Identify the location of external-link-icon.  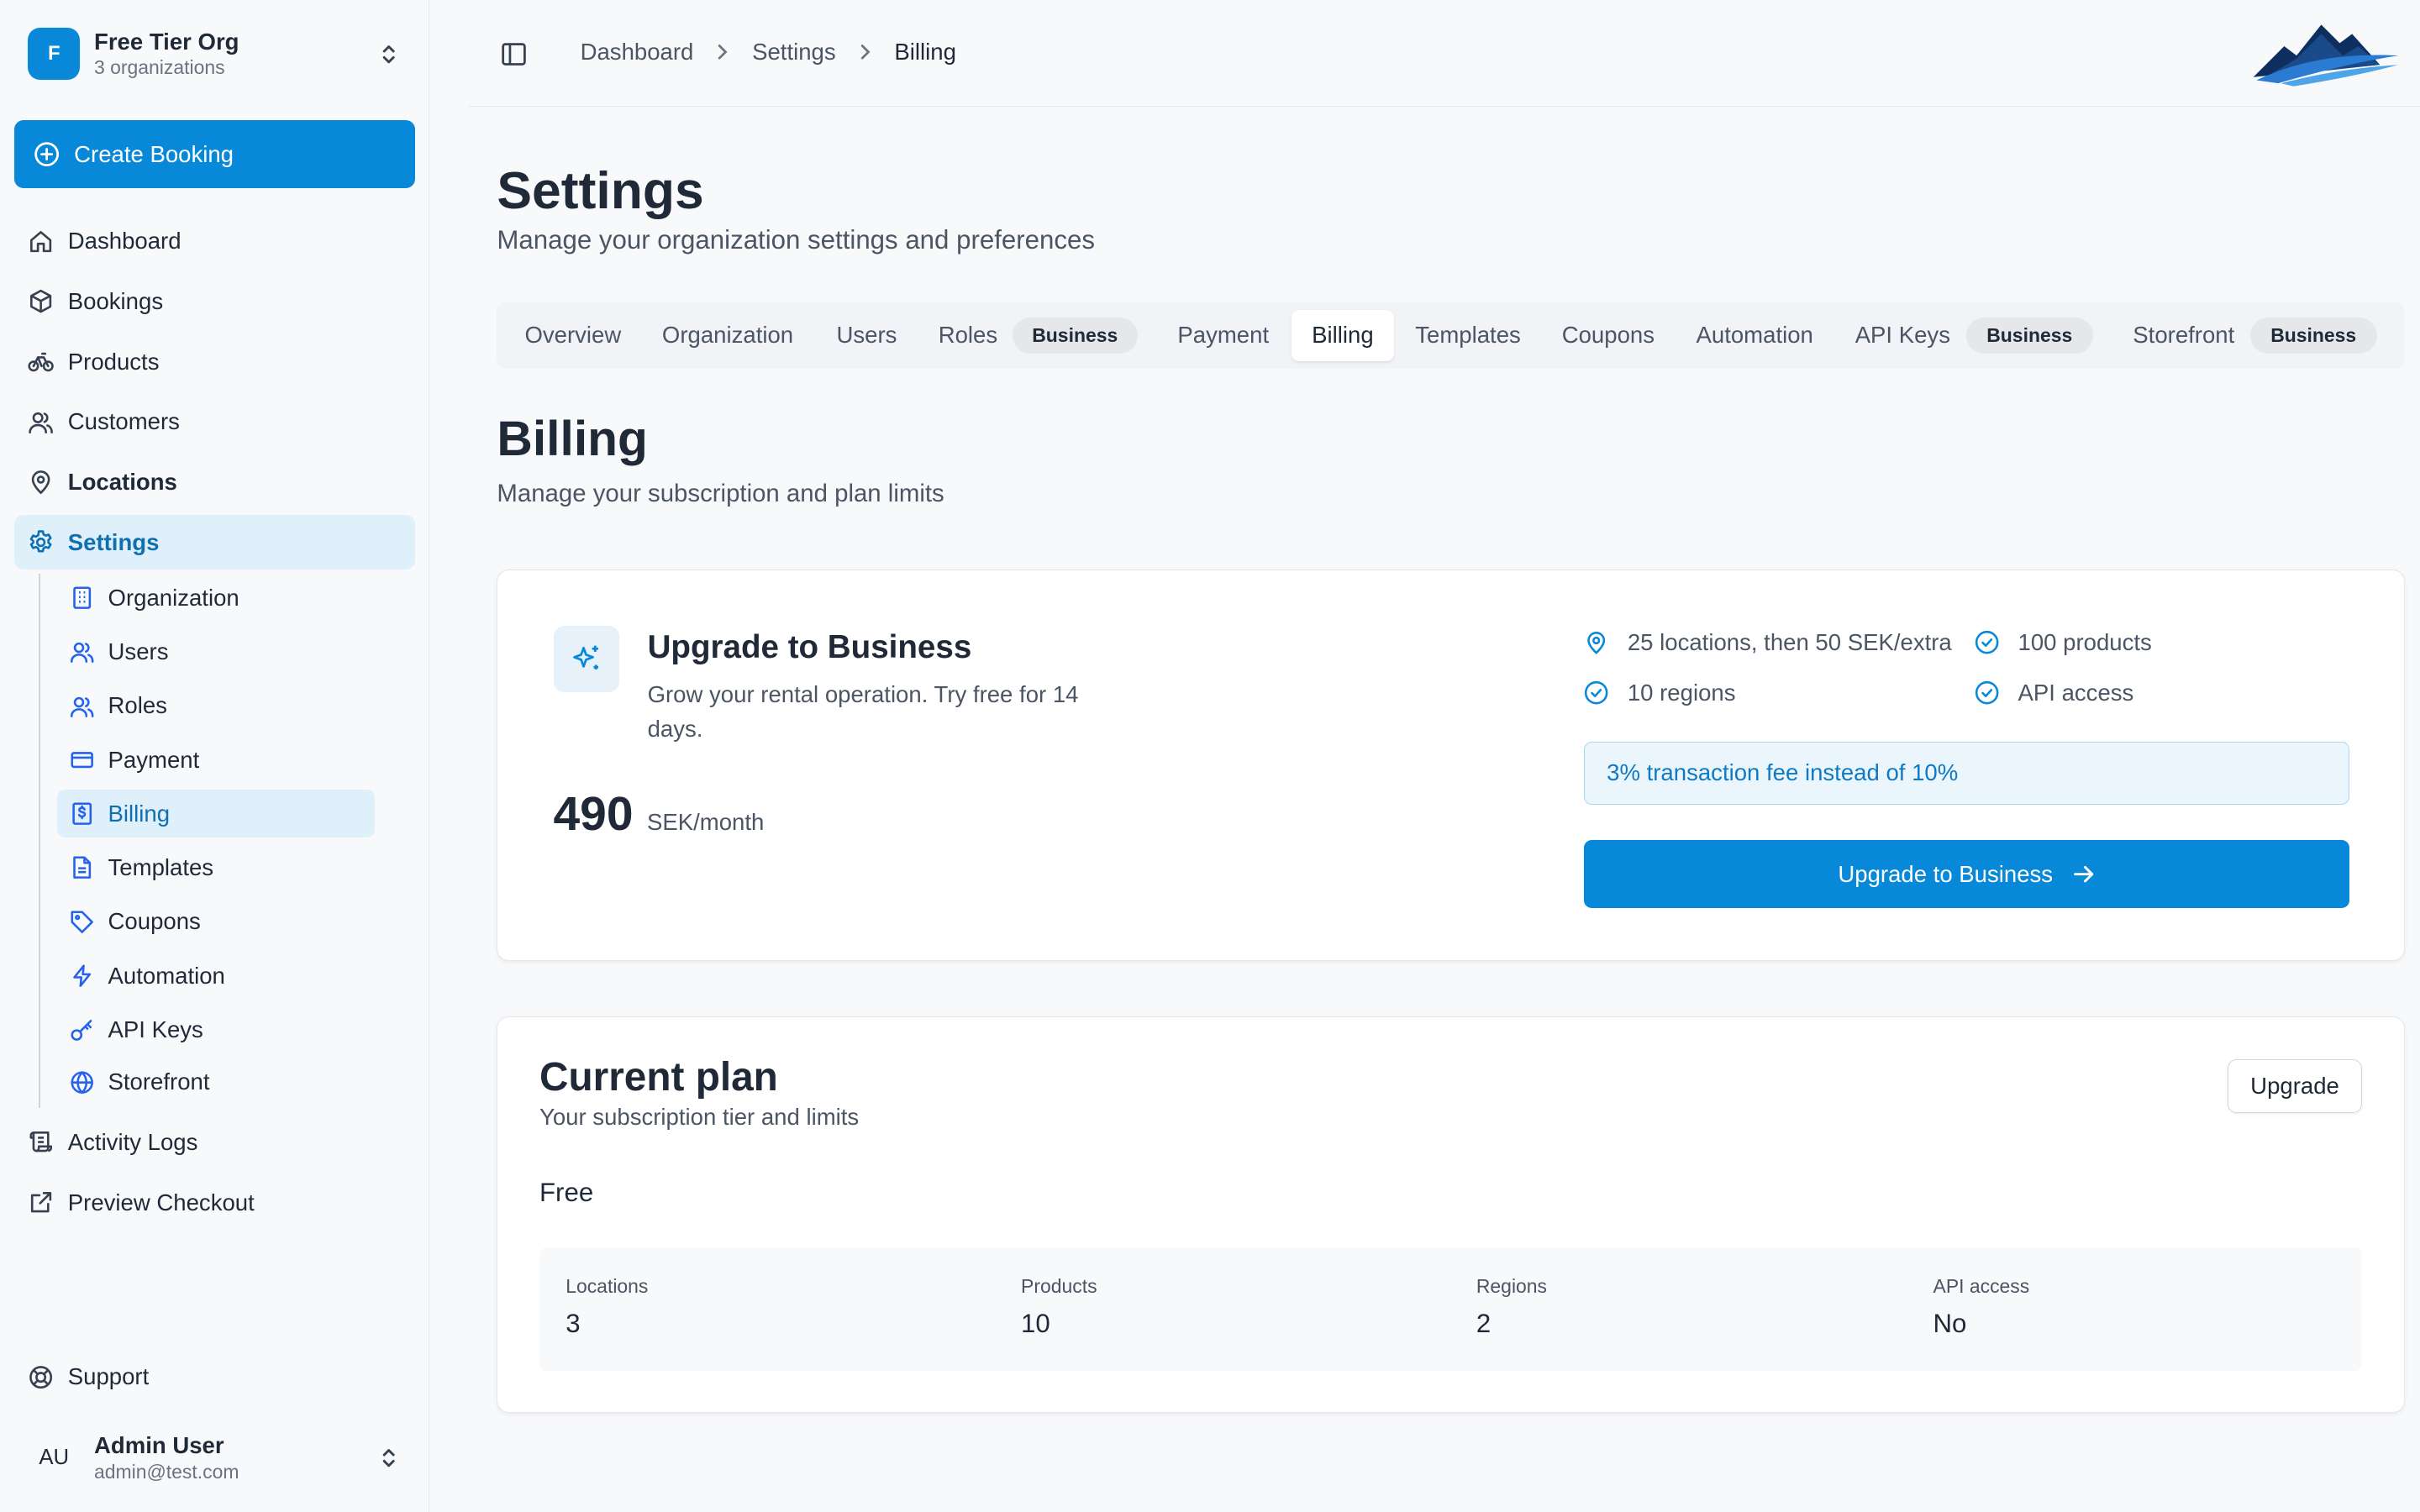
(41, 1202).